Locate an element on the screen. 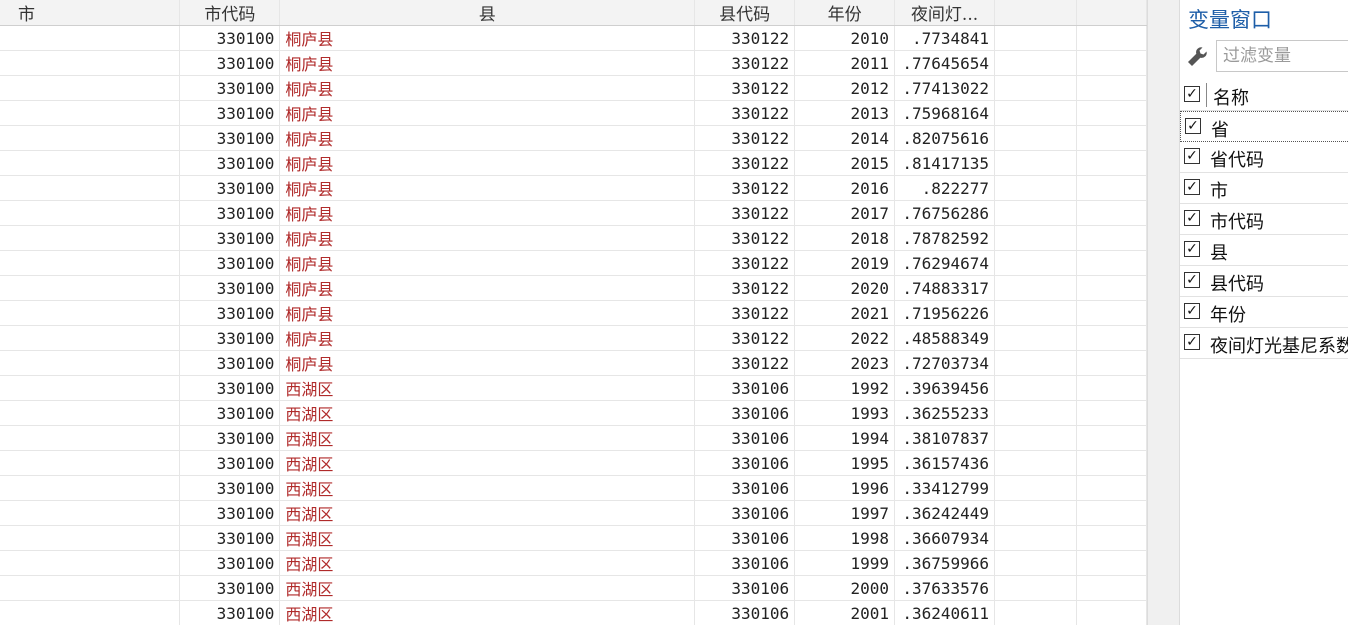  table-row: 330100 桐庐县 330122 2010.7734841 is located at coordinates (573, 38).